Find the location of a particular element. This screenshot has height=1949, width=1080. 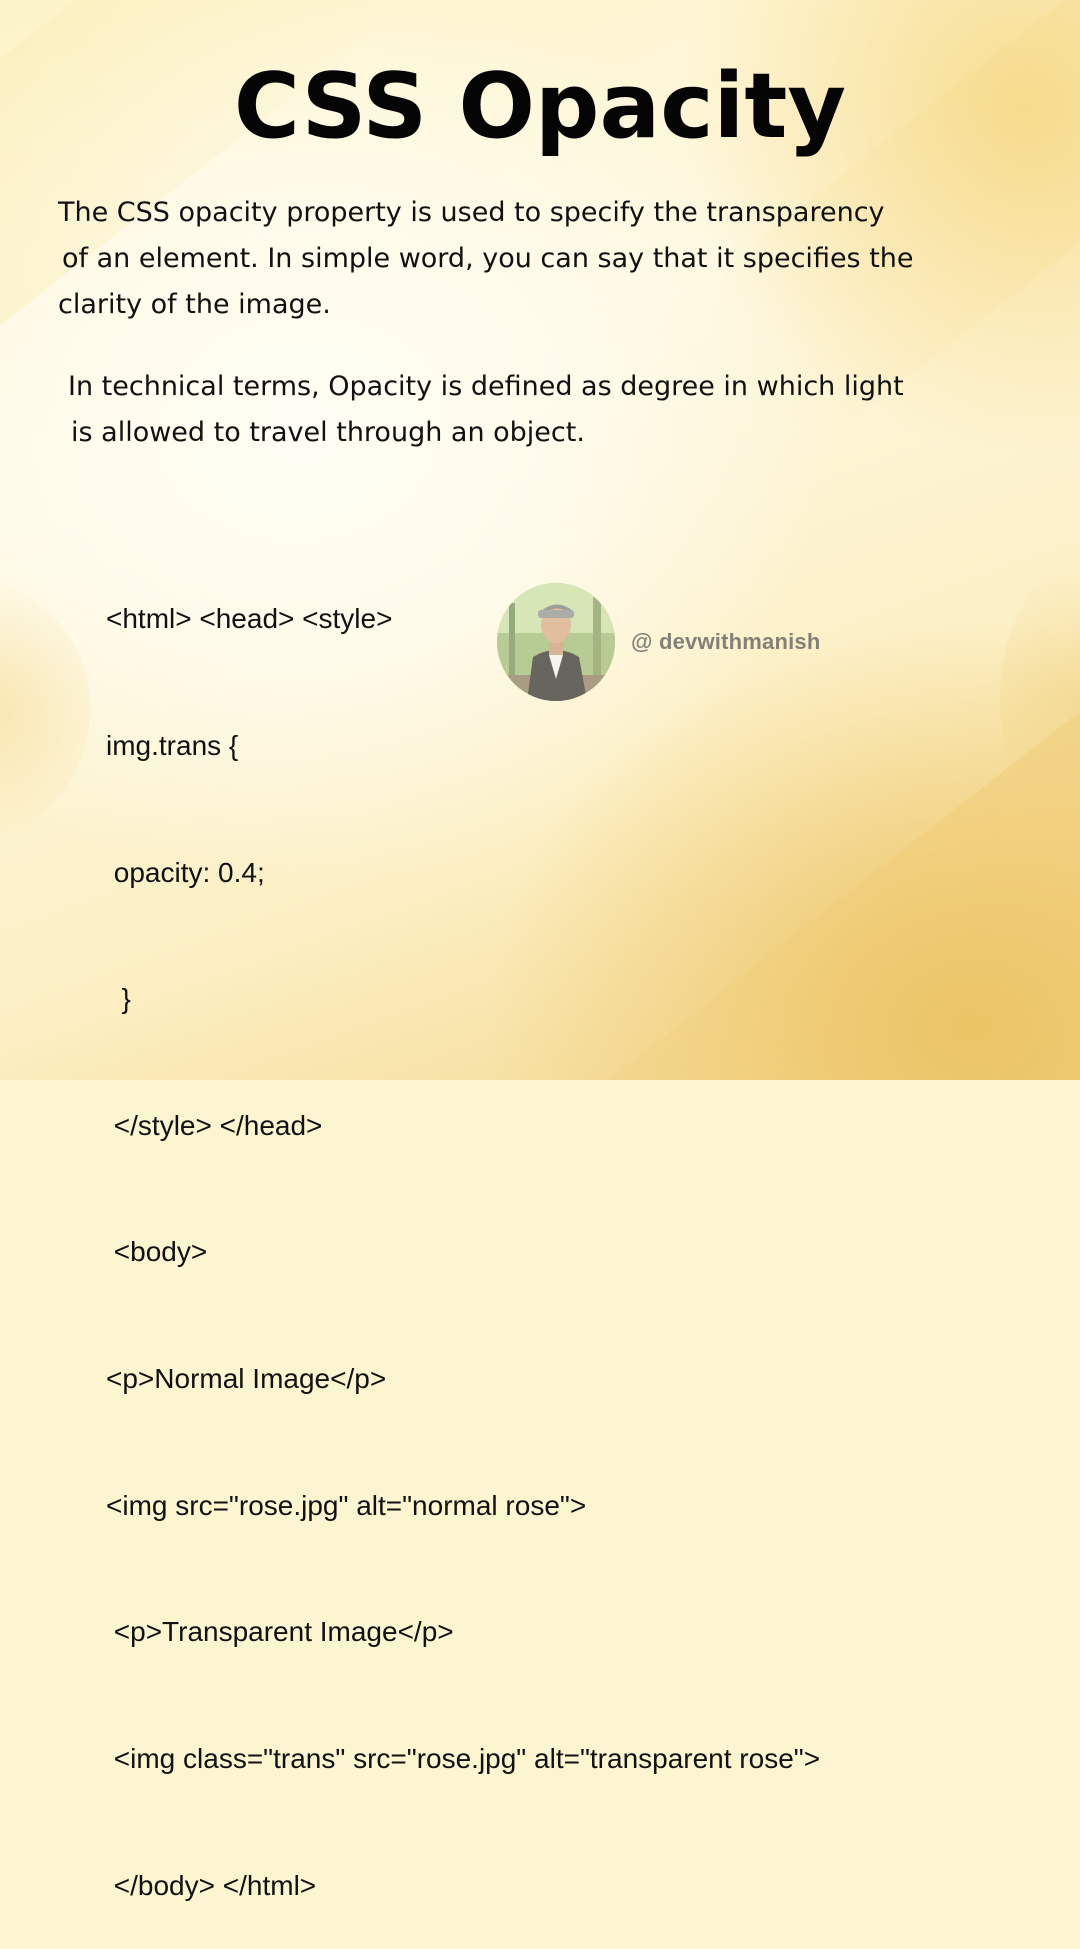

author-handle: @ devwithmanish is located at coordinates (726, 641).